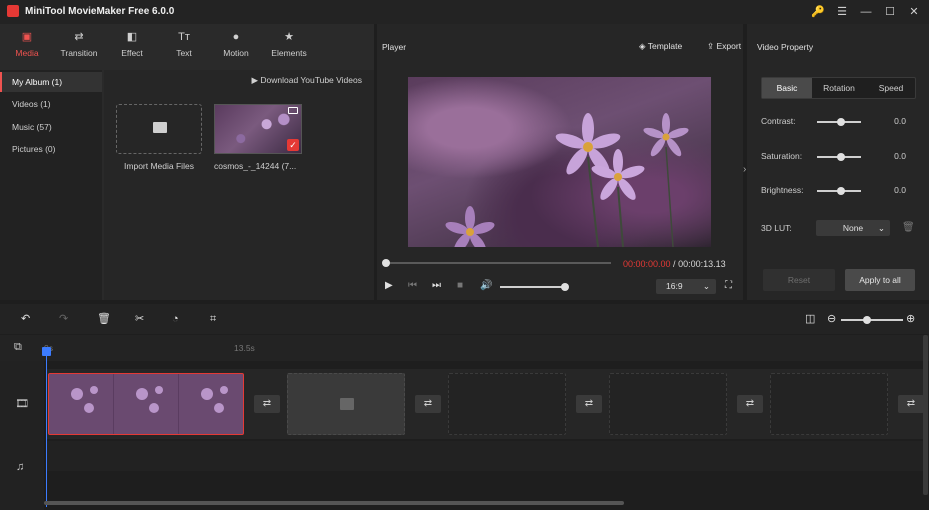  Describe the element at coordinates (51, 82) in the screenshot. I see `album-my-album: My Album (1)` at that location.